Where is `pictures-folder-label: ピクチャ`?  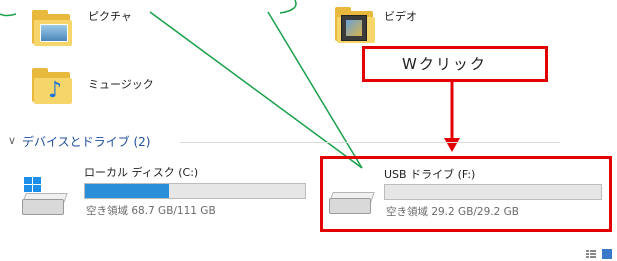 pictures-folder-label: ピクチャ is located at coordinates (110, 16).